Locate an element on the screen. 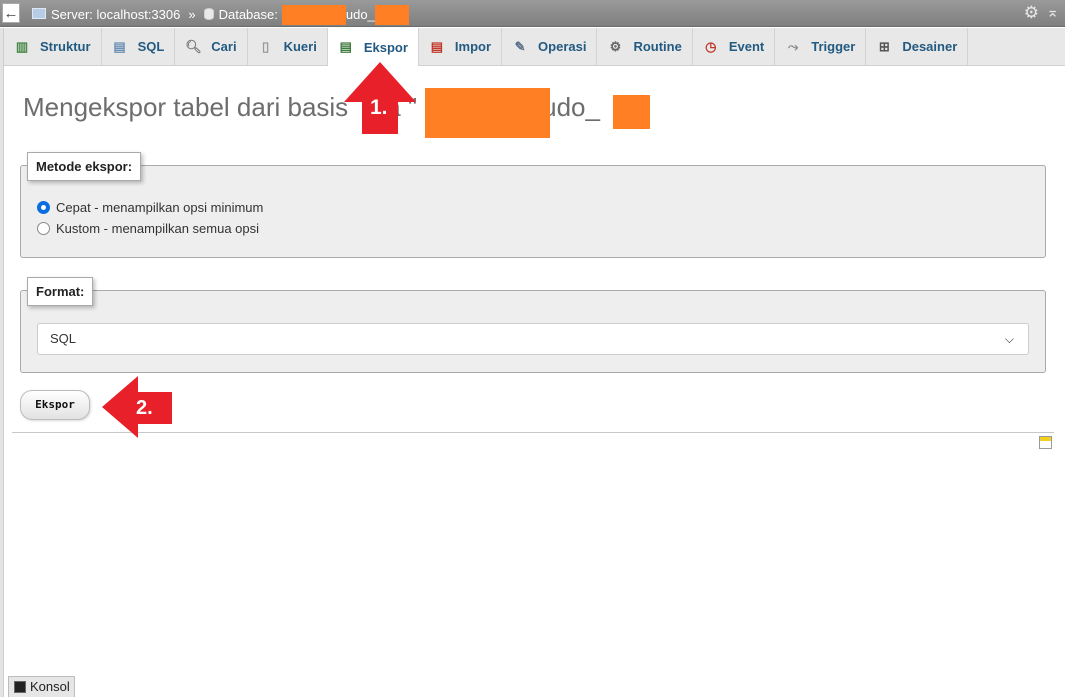 Image resolution: width=1065 pixels, height=697 pixels. collapse-icon: ⌅ is located at coordinates (1052, 13).